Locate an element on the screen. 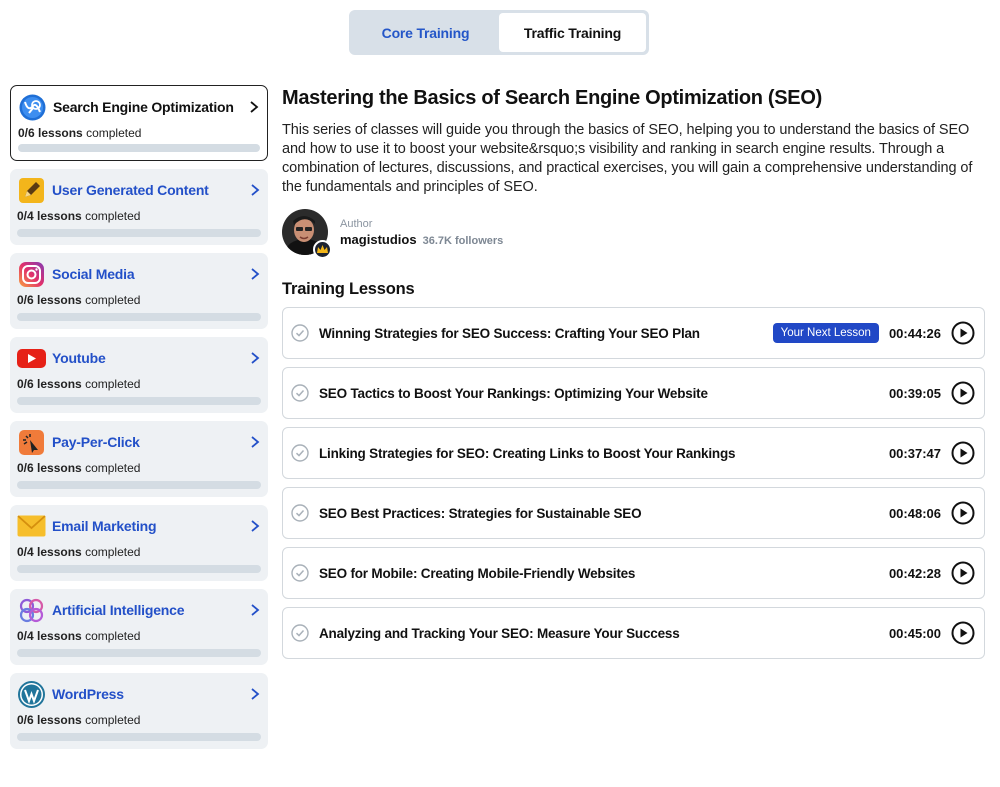  cursor-click-icon is located at coordinates (31, 442).